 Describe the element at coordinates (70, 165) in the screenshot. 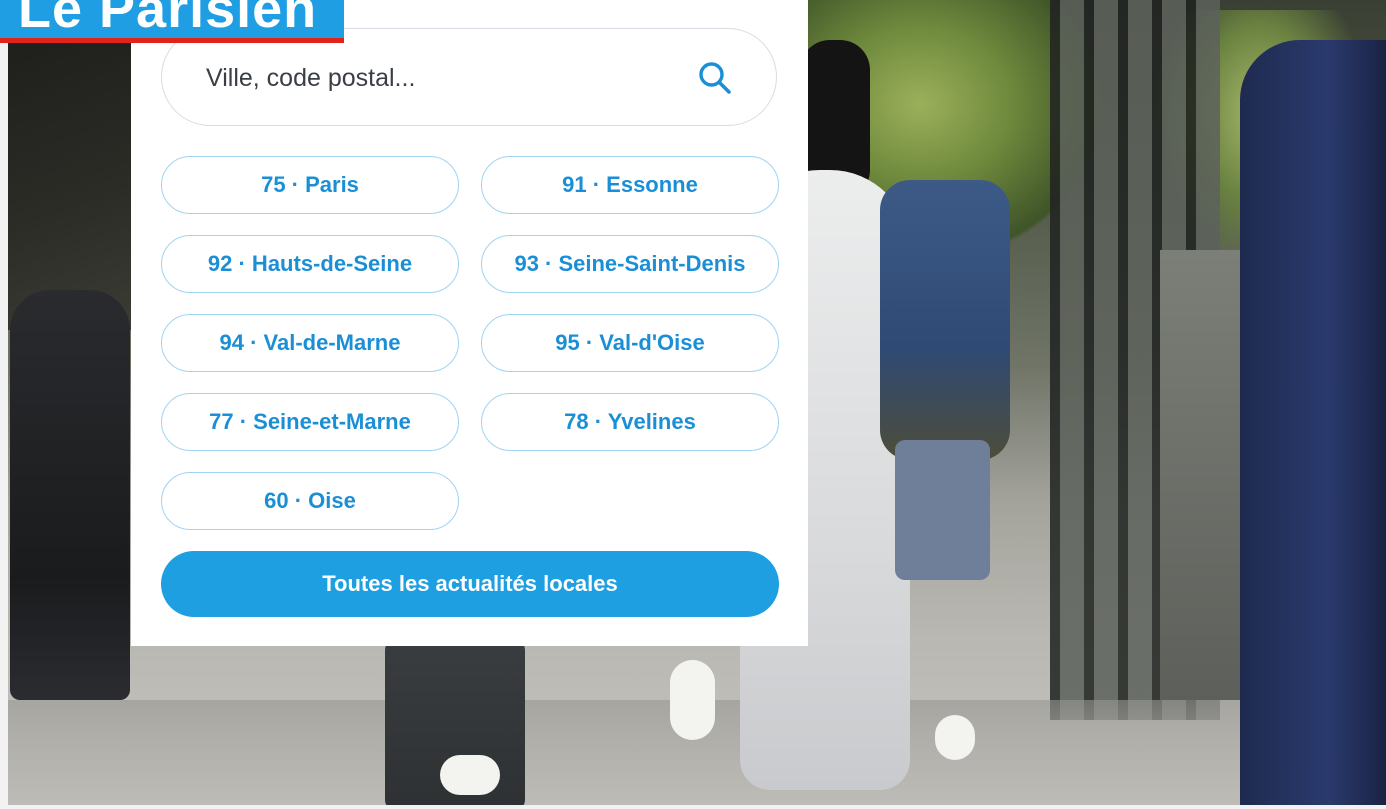

I see `station-canopy` at that location.